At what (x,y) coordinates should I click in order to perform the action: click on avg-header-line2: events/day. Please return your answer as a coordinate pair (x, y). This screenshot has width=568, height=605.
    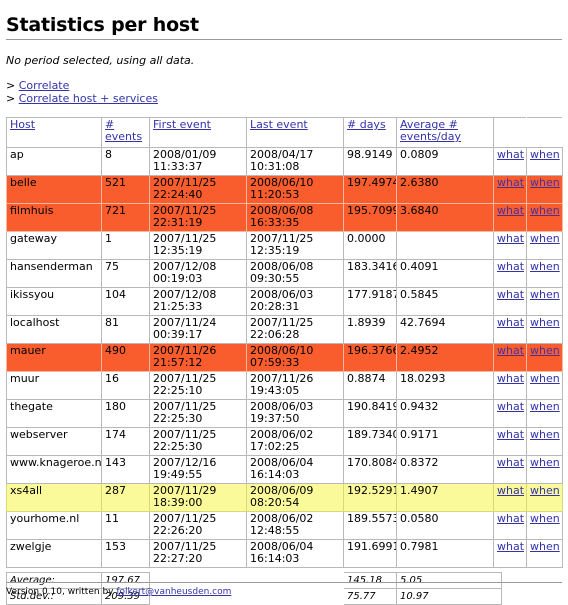
    Looking at the image, I should click on (430, 136).